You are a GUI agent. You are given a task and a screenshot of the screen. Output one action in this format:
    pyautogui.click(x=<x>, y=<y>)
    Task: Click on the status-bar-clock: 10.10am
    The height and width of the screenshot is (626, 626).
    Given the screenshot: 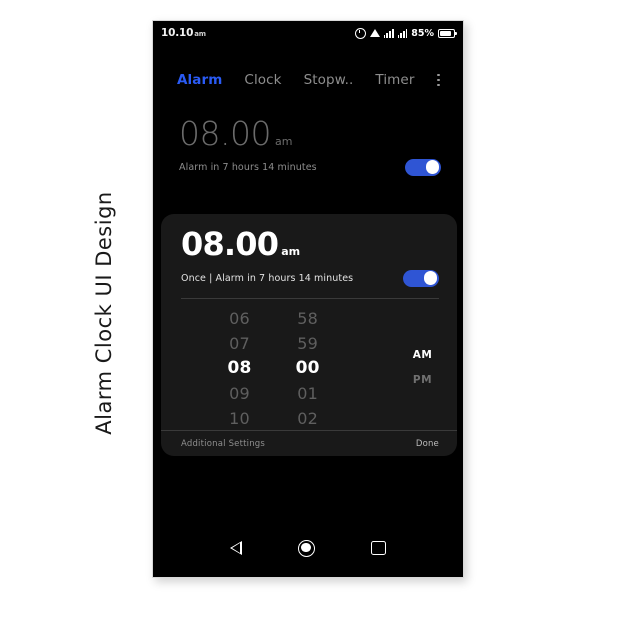 What is the action you would take?
    pyautogui.click(x=183, y=33)
    